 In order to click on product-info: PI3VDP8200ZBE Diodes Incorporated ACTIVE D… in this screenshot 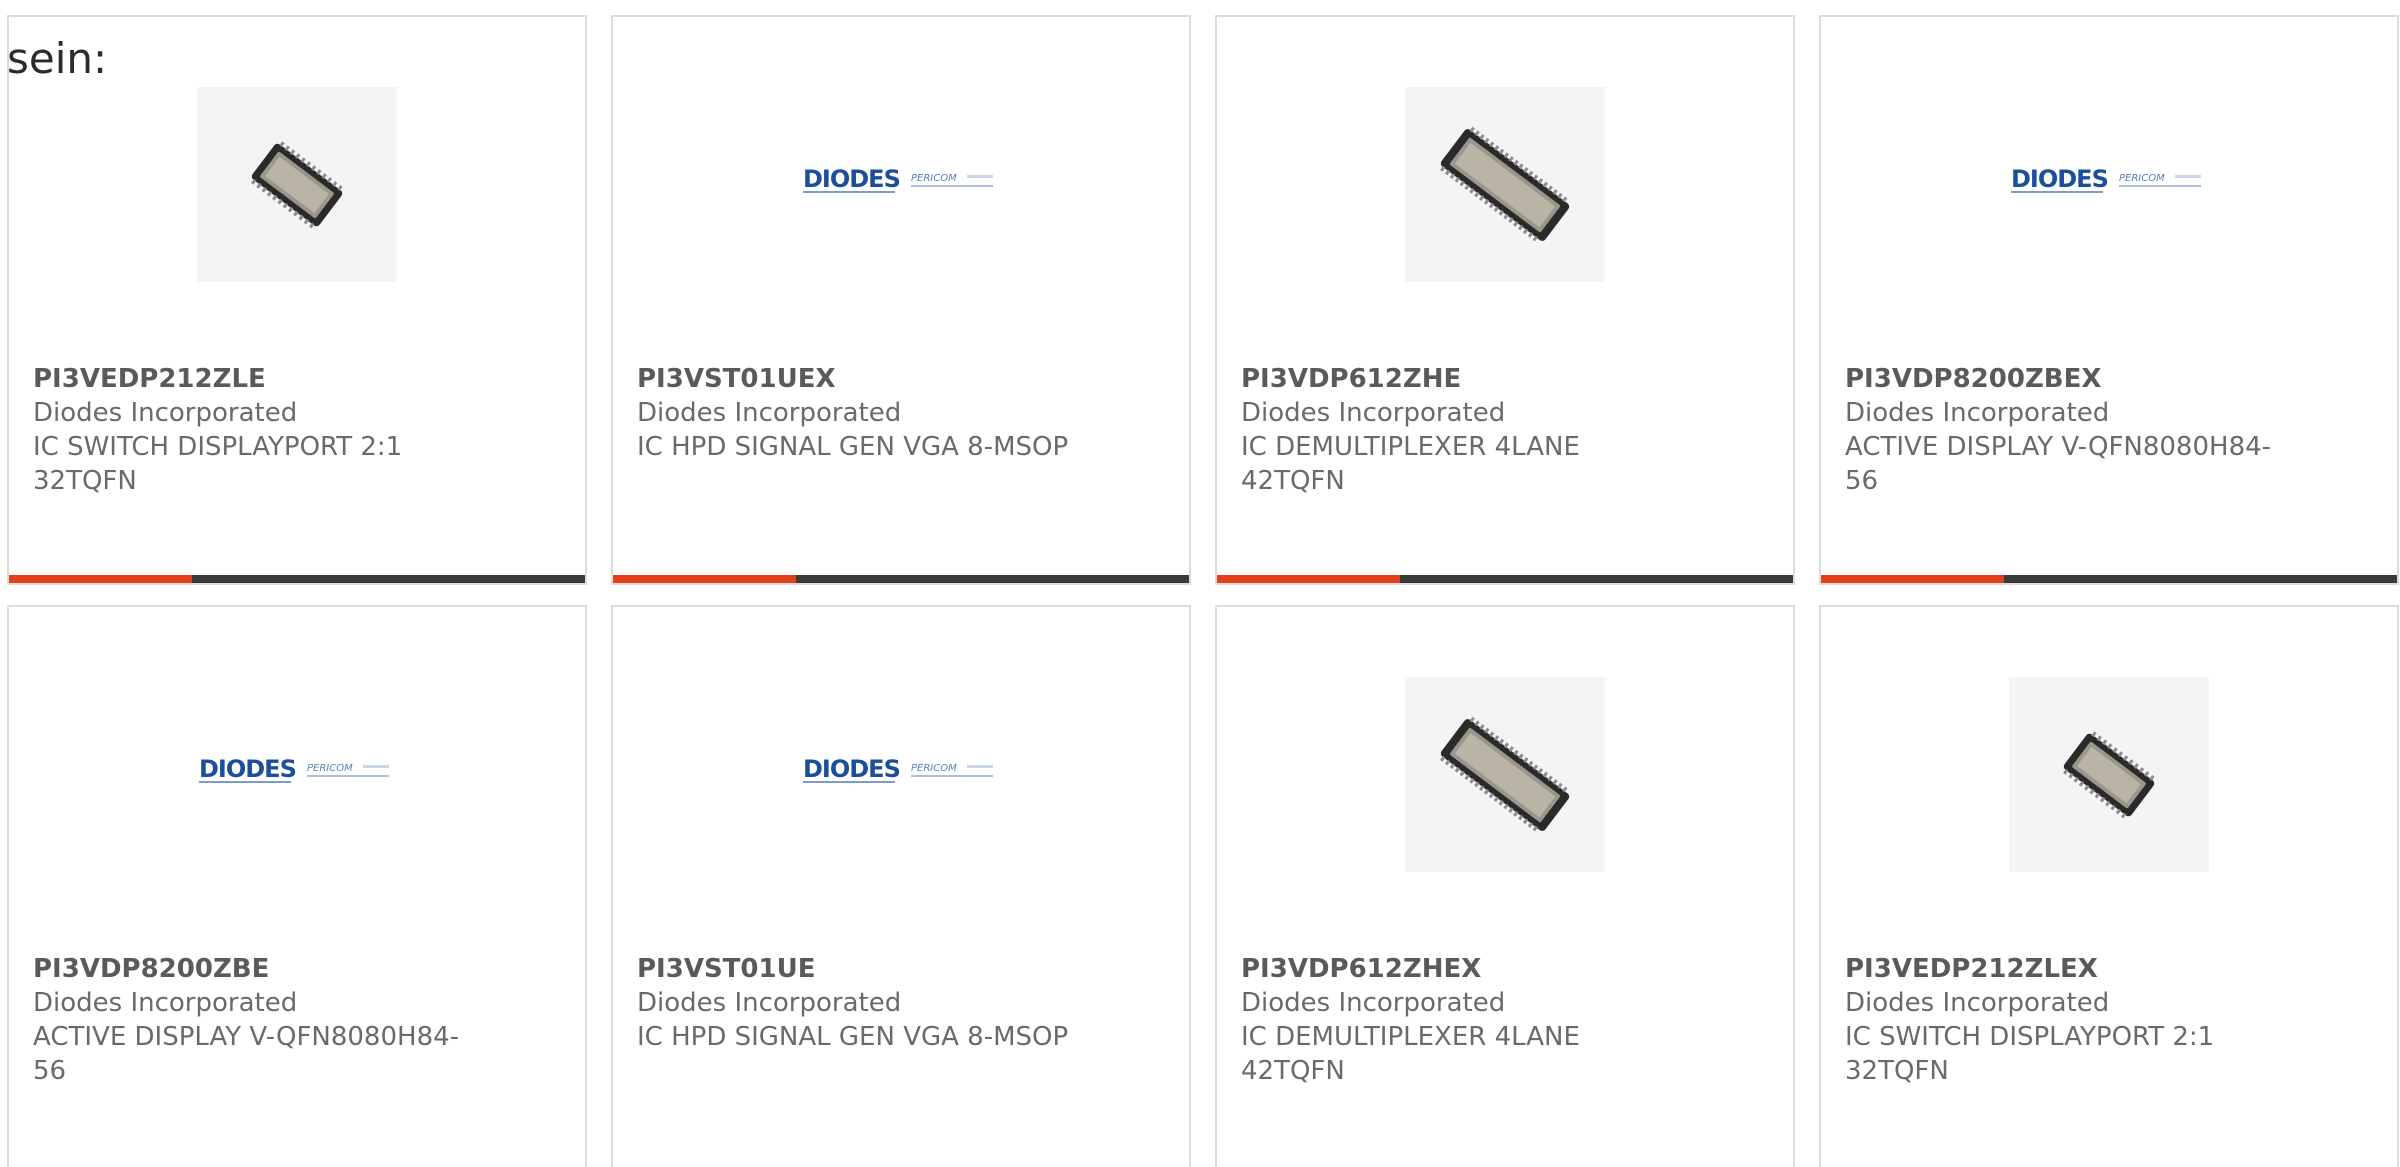, I will do `click(253, 1020)`.